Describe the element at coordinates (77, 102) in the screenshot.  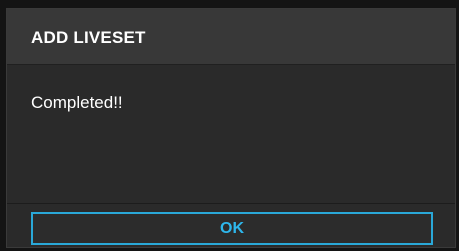
I see `completion-message: Completed!!` at that location.